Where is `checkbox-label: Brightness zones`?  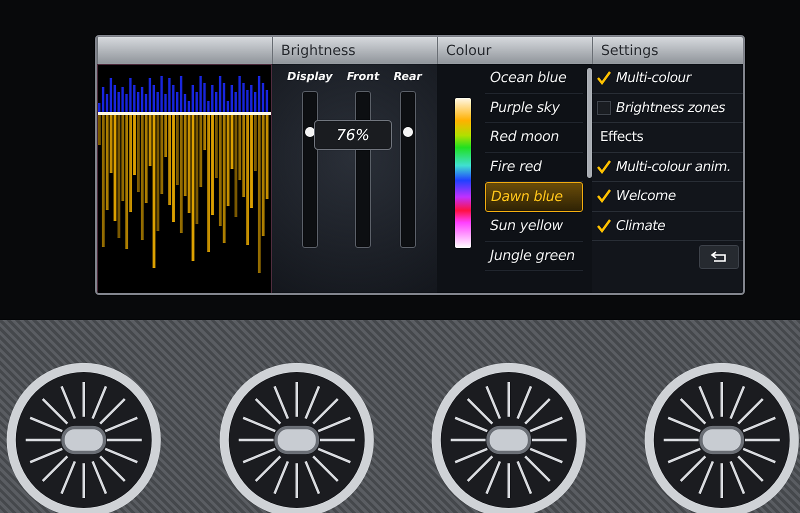 checkbox-label: Brightness zones is located at coordinates (671, 108).